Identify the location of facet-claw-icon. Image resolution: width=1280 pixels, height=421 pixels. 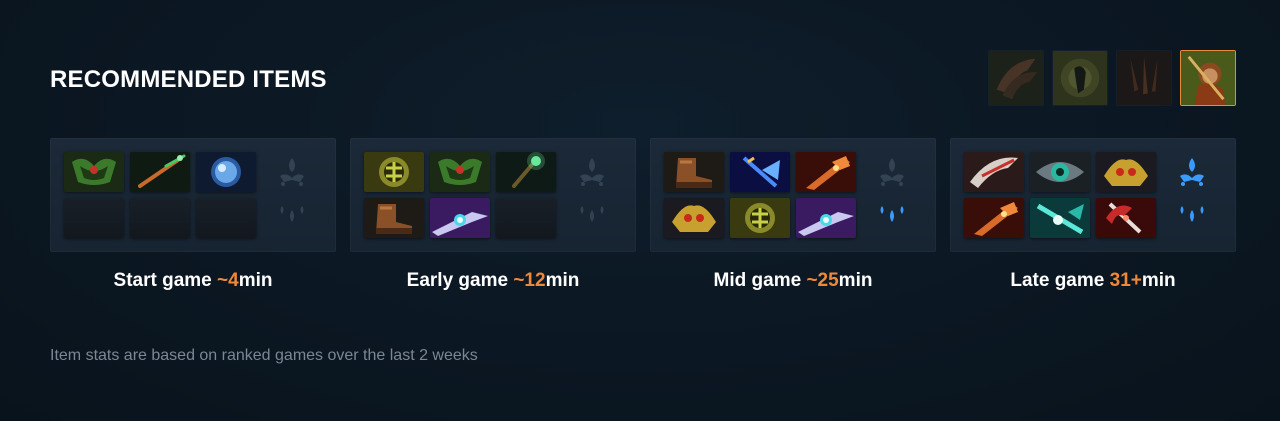
(1016, 78).